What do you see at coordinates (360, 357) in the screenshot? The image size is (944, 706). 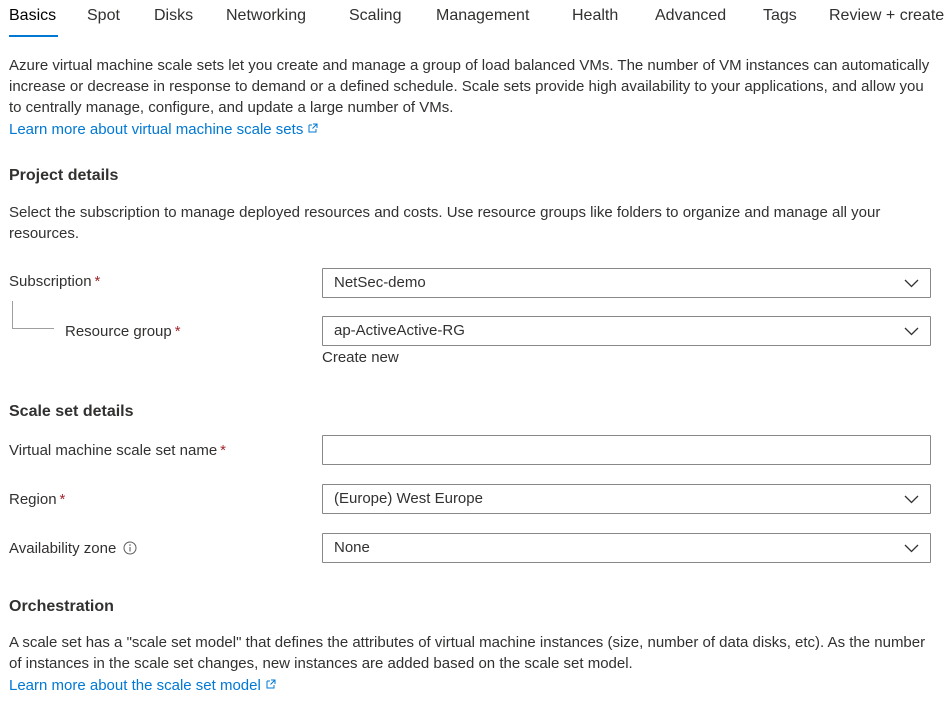 I see `create-new-link: Create new` at bounding box center [360, 357].